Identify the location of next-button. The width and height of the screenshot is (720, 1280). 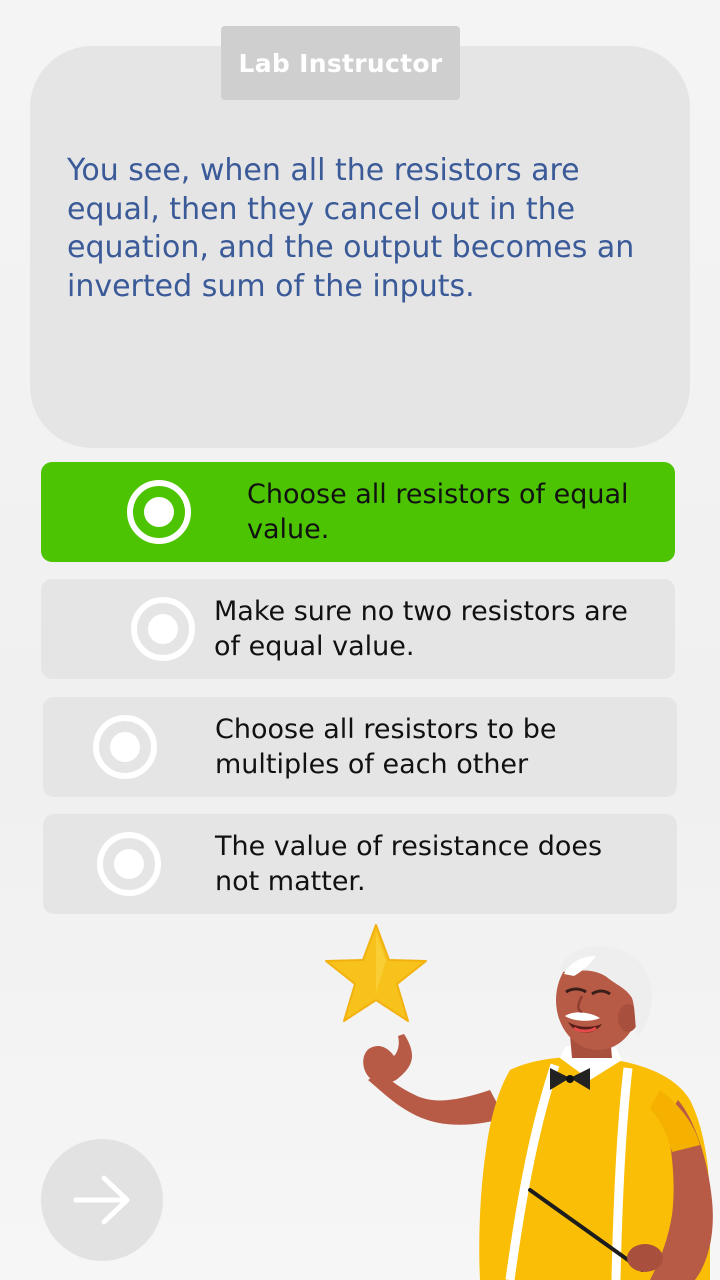
(102, 1200).